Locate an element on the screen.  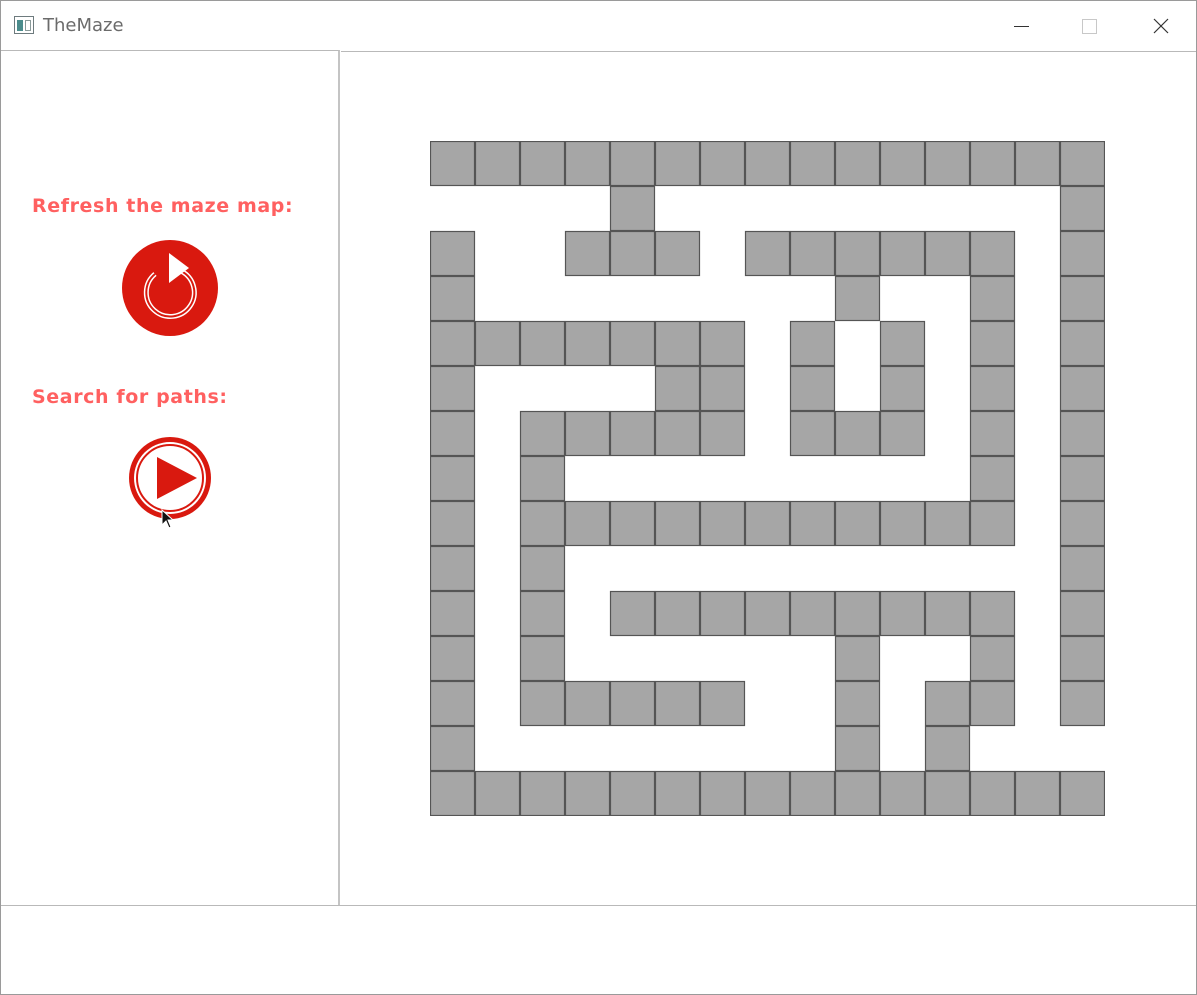
maximize-icon is located at coordinates (1089, 26).